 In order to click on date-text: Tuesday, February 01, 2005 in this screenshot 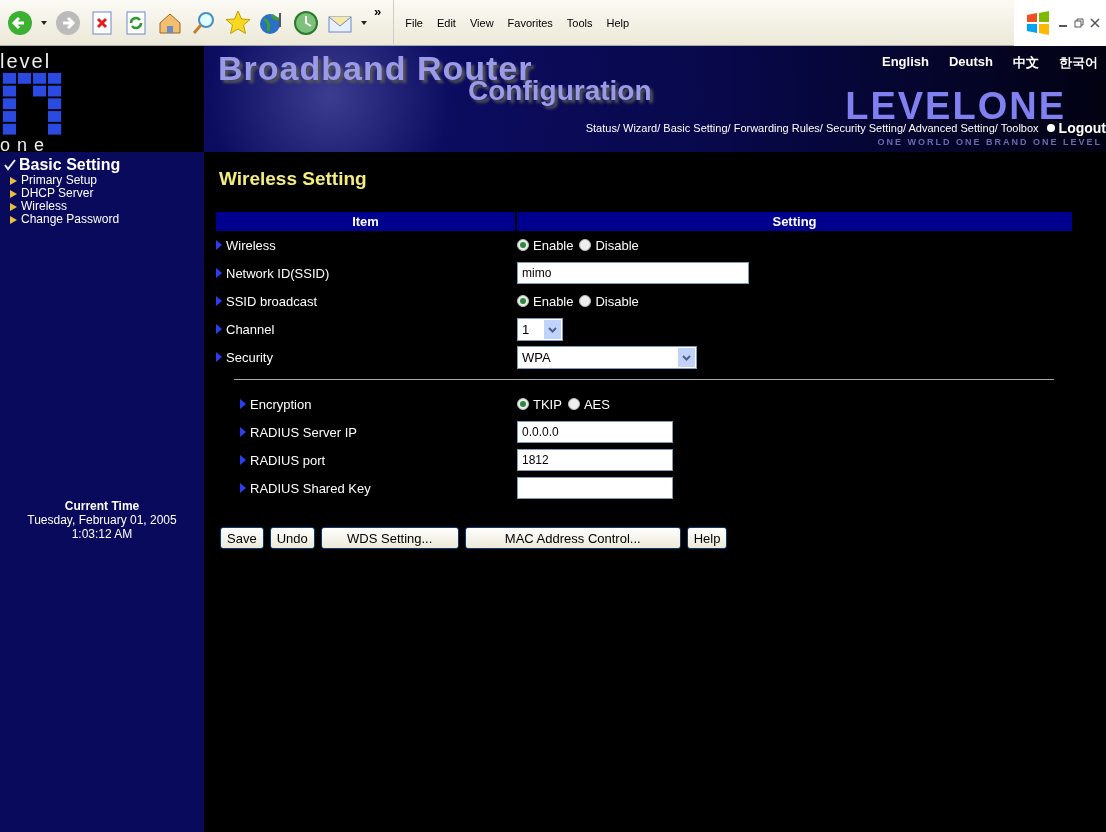, I will do `click(102, 520)`.